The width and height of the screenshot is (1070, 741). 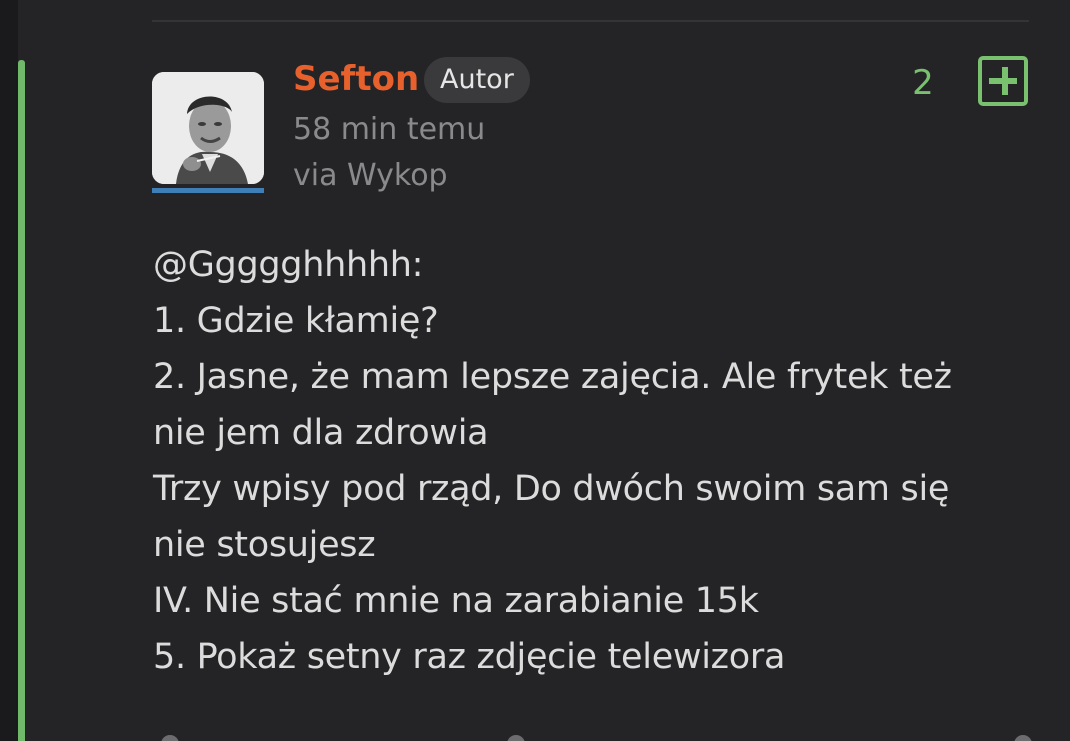 What do you see at coordinates (593, 265) in the screenshot?
I see `mention-link: @Ggggghhhhh:` at bounding box center [593, 265].